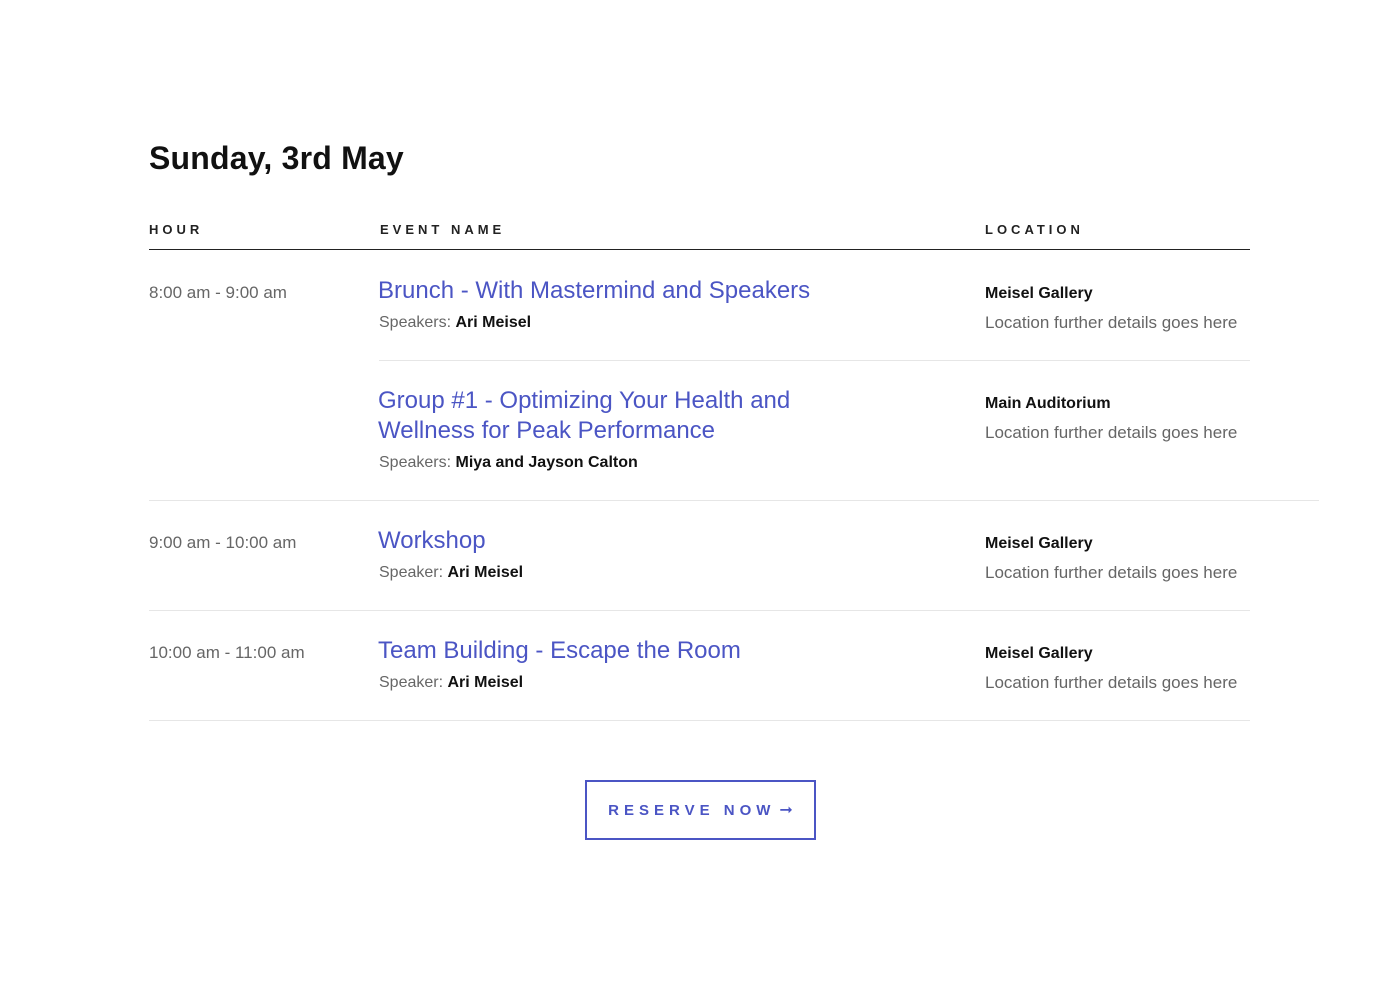 Image resolution: width=1400 pixels, height=990 pixels. Describe the element at coordinates (613, 291) in the screenshot. I see `event-title-link: Brunch - With Mastermind and Speakers` at that location.